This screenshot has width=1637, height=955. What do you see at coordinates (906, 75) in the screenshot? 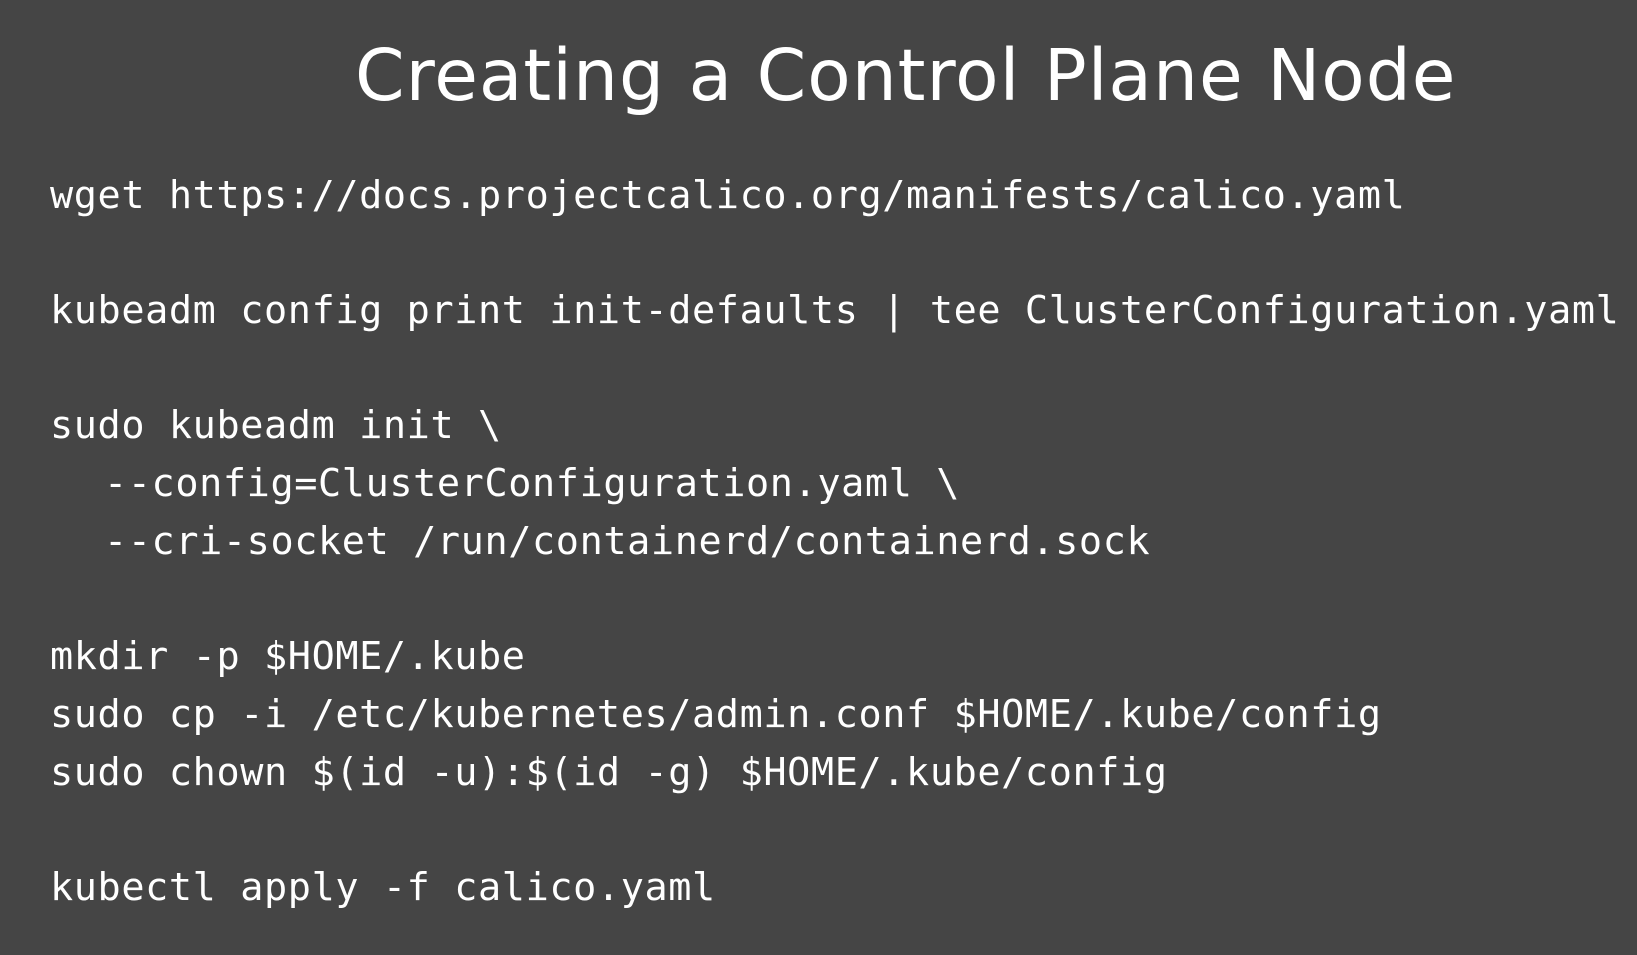
I see `slide-title: Creating a Control Plane Node` at bounding box center [906, 75].